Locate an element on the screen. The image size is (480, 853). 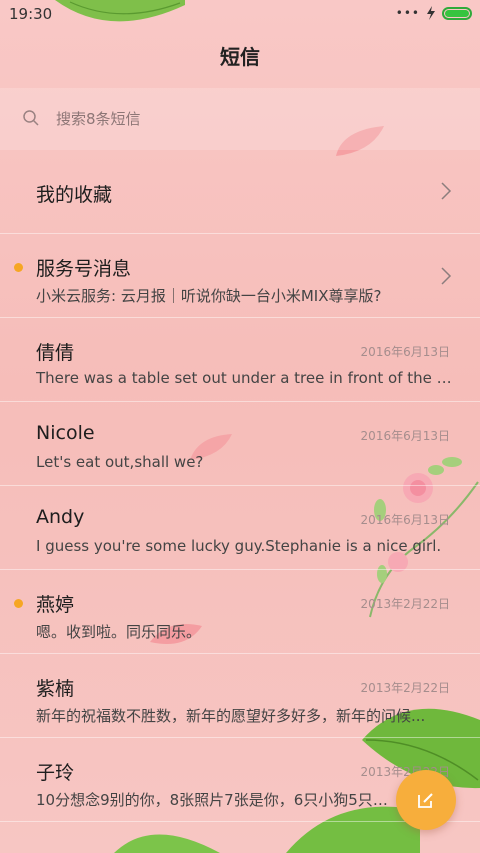
compose-icon is located at coordinates (425, 800).